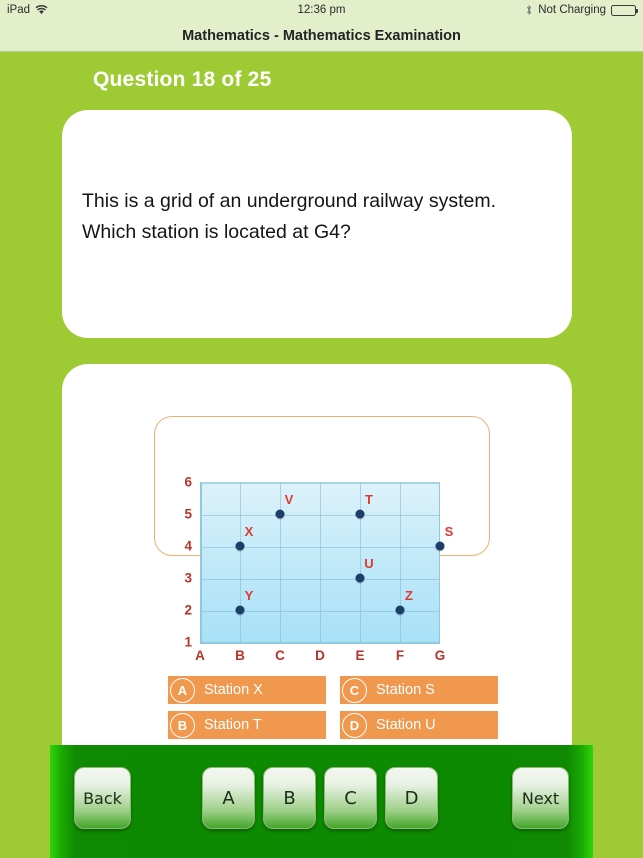 This screenshot has width=643, height=858. I want to click on y-axis-tick-label: 2, so click(188, 610).